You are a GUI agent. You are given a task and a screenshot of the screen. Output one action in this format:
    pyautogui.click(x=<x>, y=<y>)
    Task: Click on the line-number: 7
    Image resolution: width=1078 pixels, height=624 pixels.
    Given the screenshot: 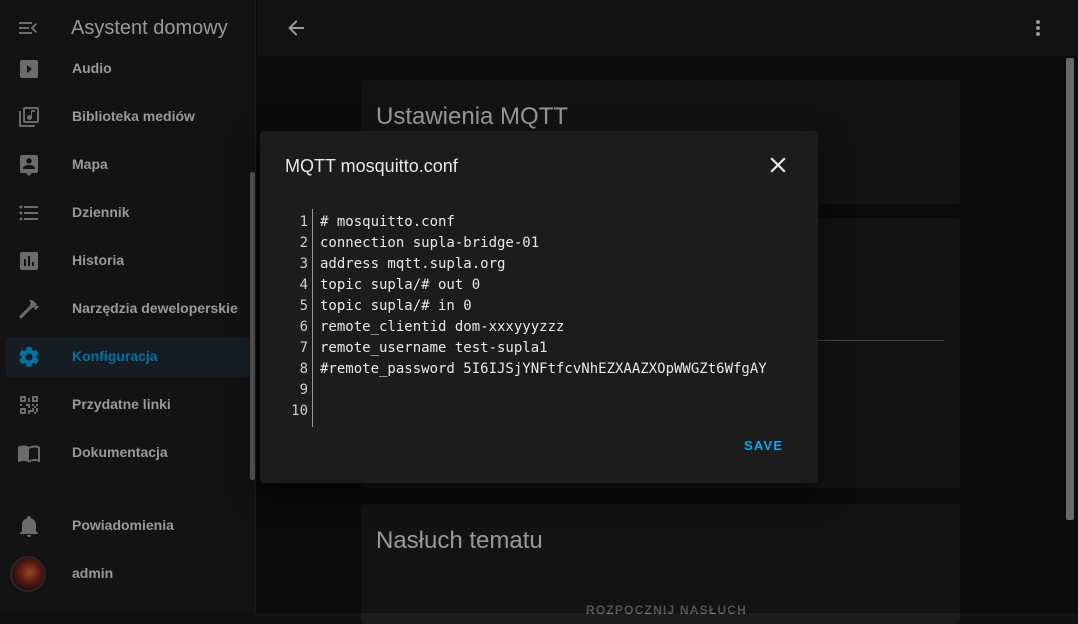 What is the action you would take?
    pyautogui.click(x=303, y=348)
    